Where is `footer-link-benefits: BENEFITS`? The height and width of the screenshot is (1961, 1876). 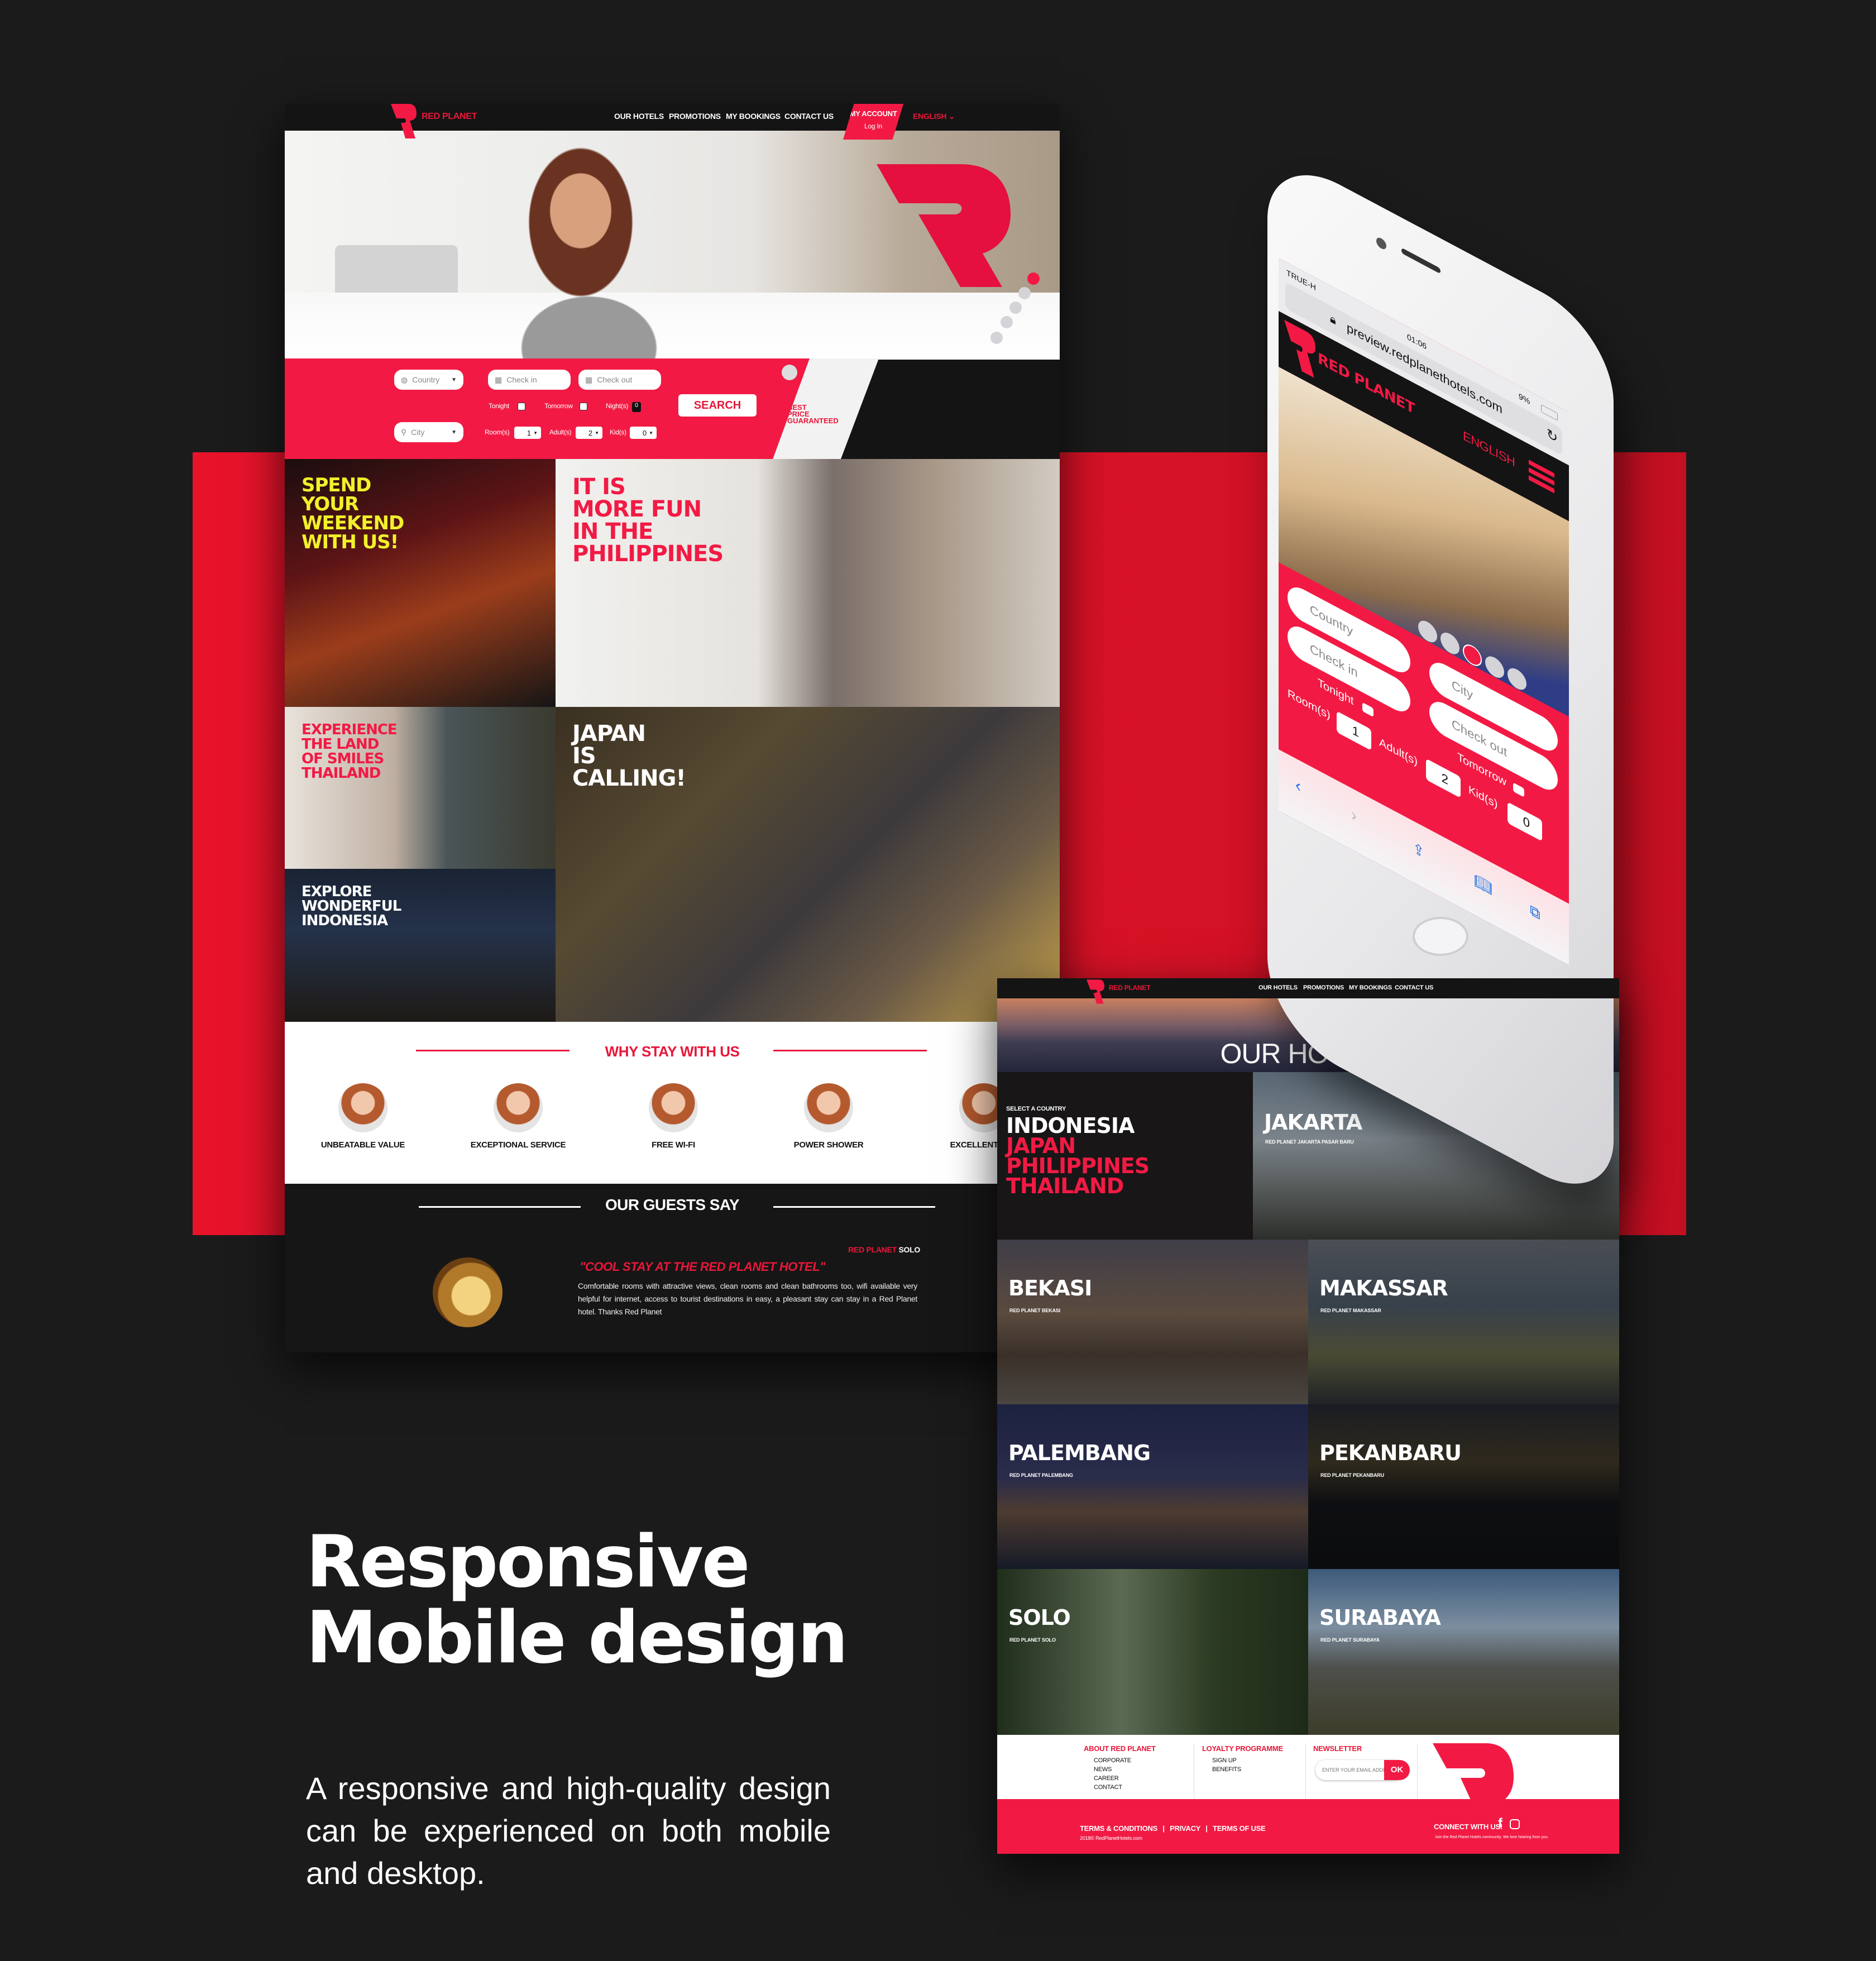
footer-link-benefits: BENEFITS is located at coordinates (1227, 1769).